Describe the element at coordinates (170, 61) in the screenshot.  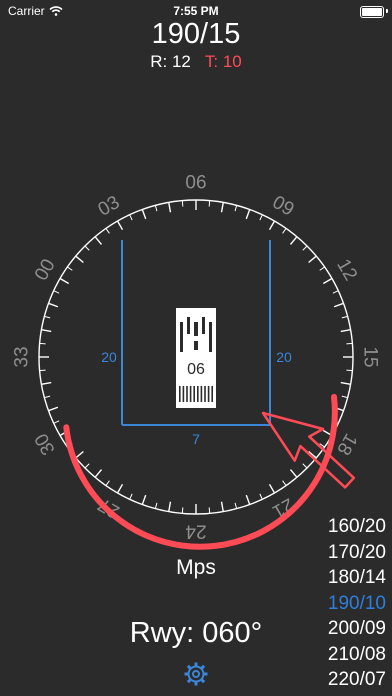
I see `crosswind-component: R: 12` at that location.